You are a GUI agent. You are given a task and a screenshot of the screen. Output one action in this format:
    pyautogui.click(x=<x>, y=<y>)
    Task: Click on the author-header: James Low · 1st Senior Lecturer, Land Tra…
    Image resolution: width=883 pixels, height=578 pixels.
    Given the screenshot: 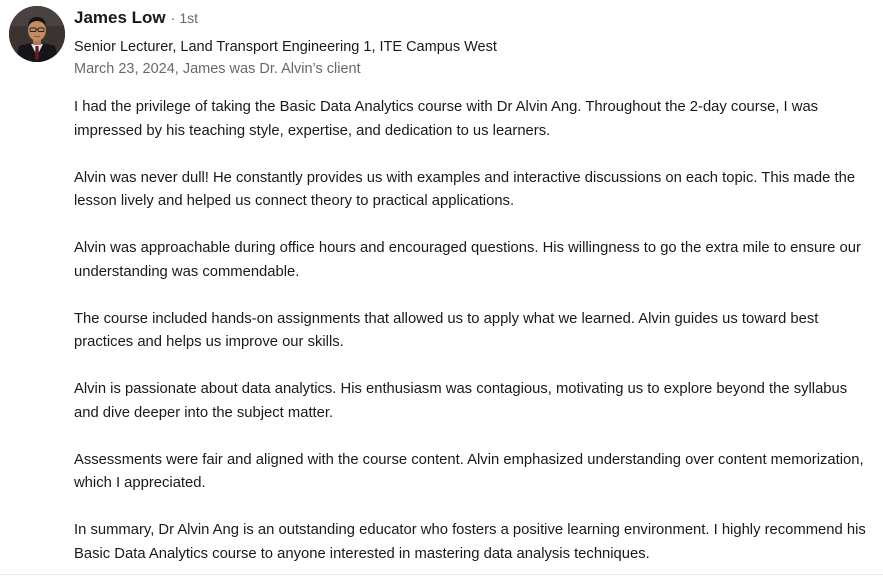 What is the action you would take?
    pyautogui.click(x=469, y=44)
    